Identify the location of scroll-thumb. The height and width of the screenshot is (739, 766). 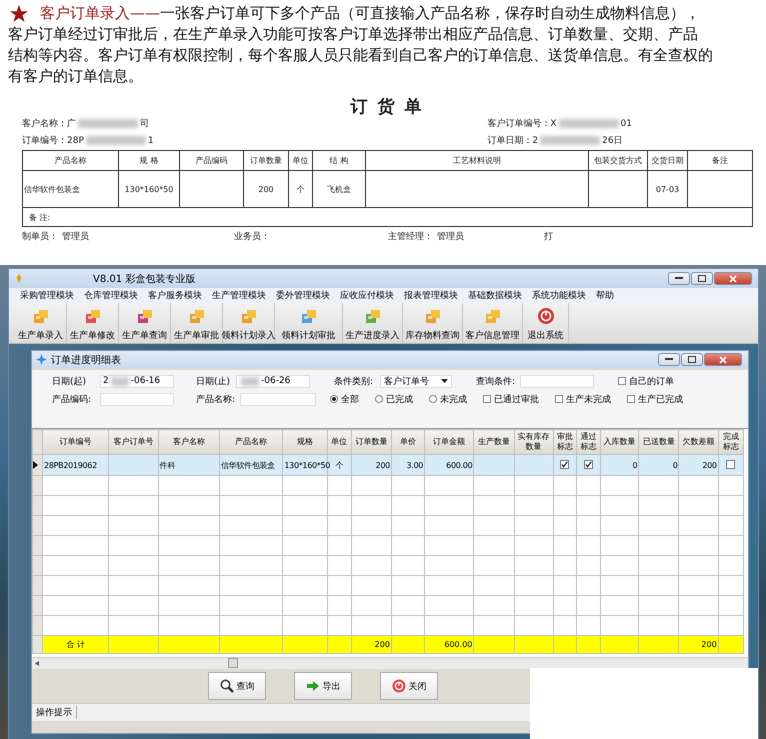
(233, 663).